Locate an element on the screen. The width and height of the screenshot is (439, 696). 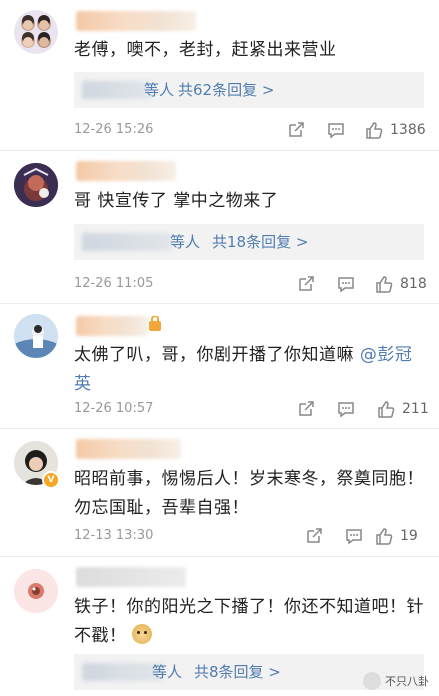
comment-text: 太佛了叭，哥，你剧开播了你知道嘛 @彭冠英 is located at coordinates (249, 370).